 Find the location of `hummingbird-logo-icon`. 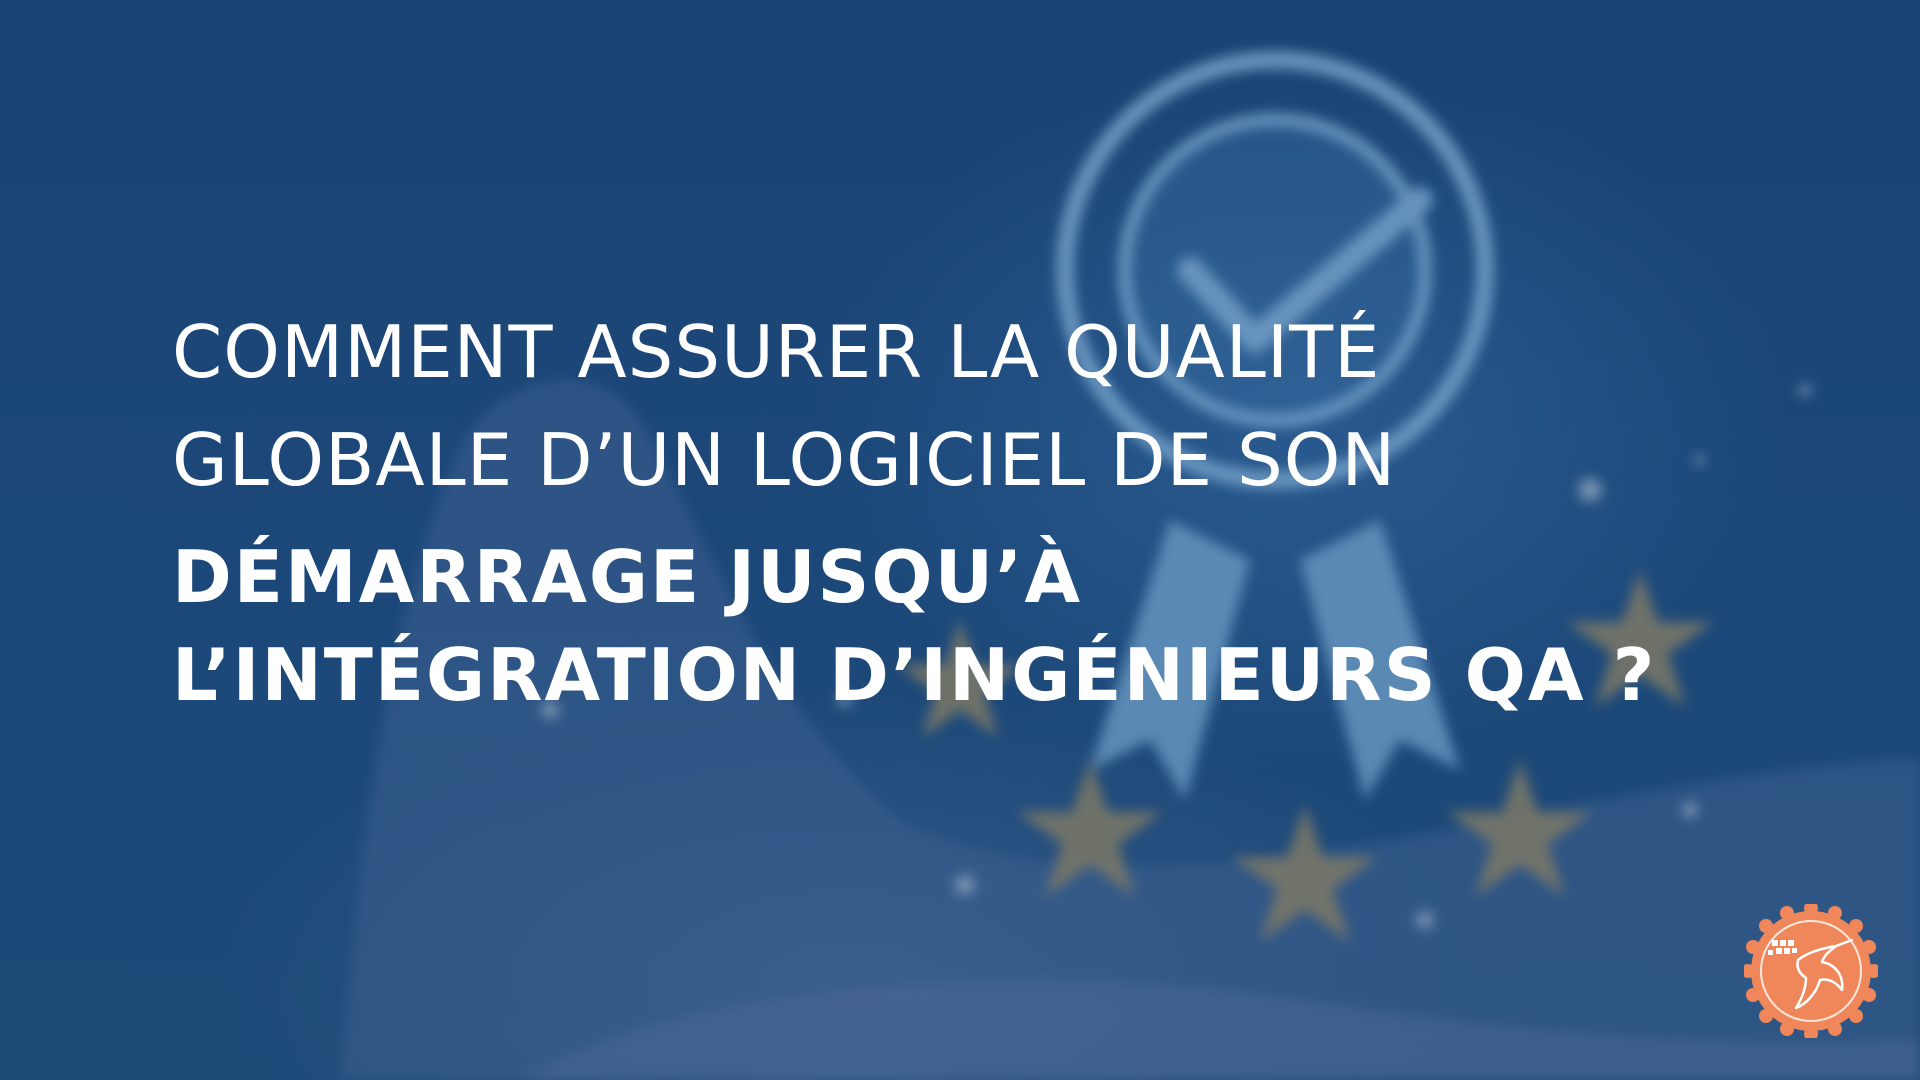

hummingbird-logo-icon is located at coordinates (1811, 971).